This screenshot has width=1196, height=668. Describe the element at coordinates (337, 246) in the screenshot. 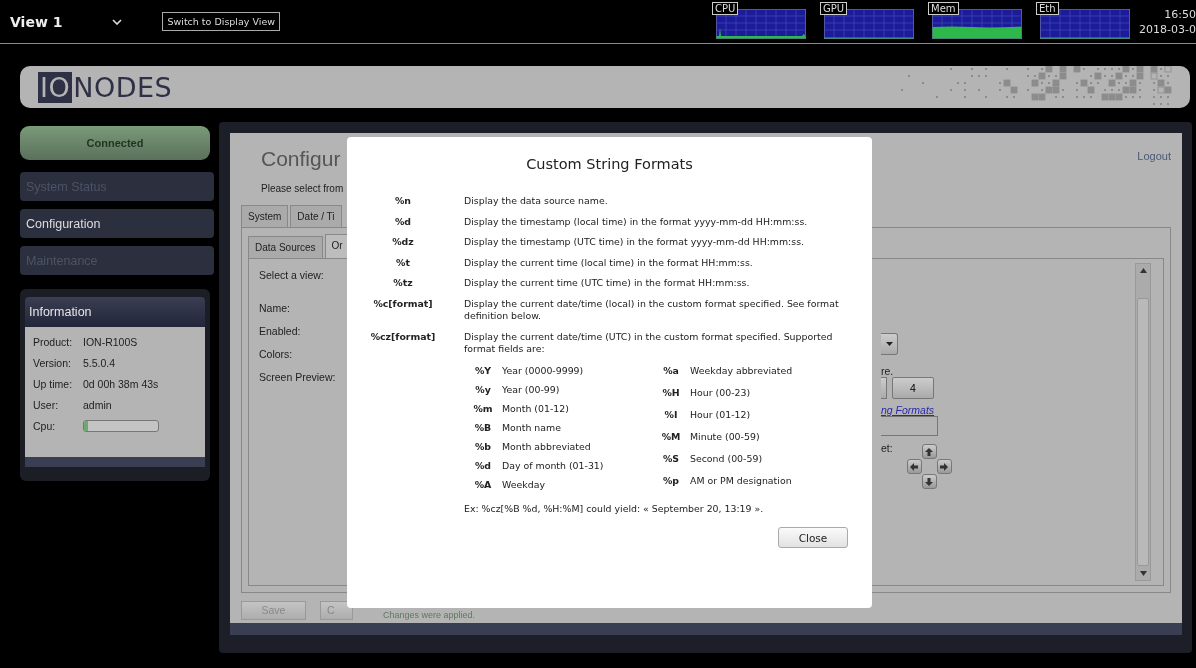

I see `tab: Or` at that location.